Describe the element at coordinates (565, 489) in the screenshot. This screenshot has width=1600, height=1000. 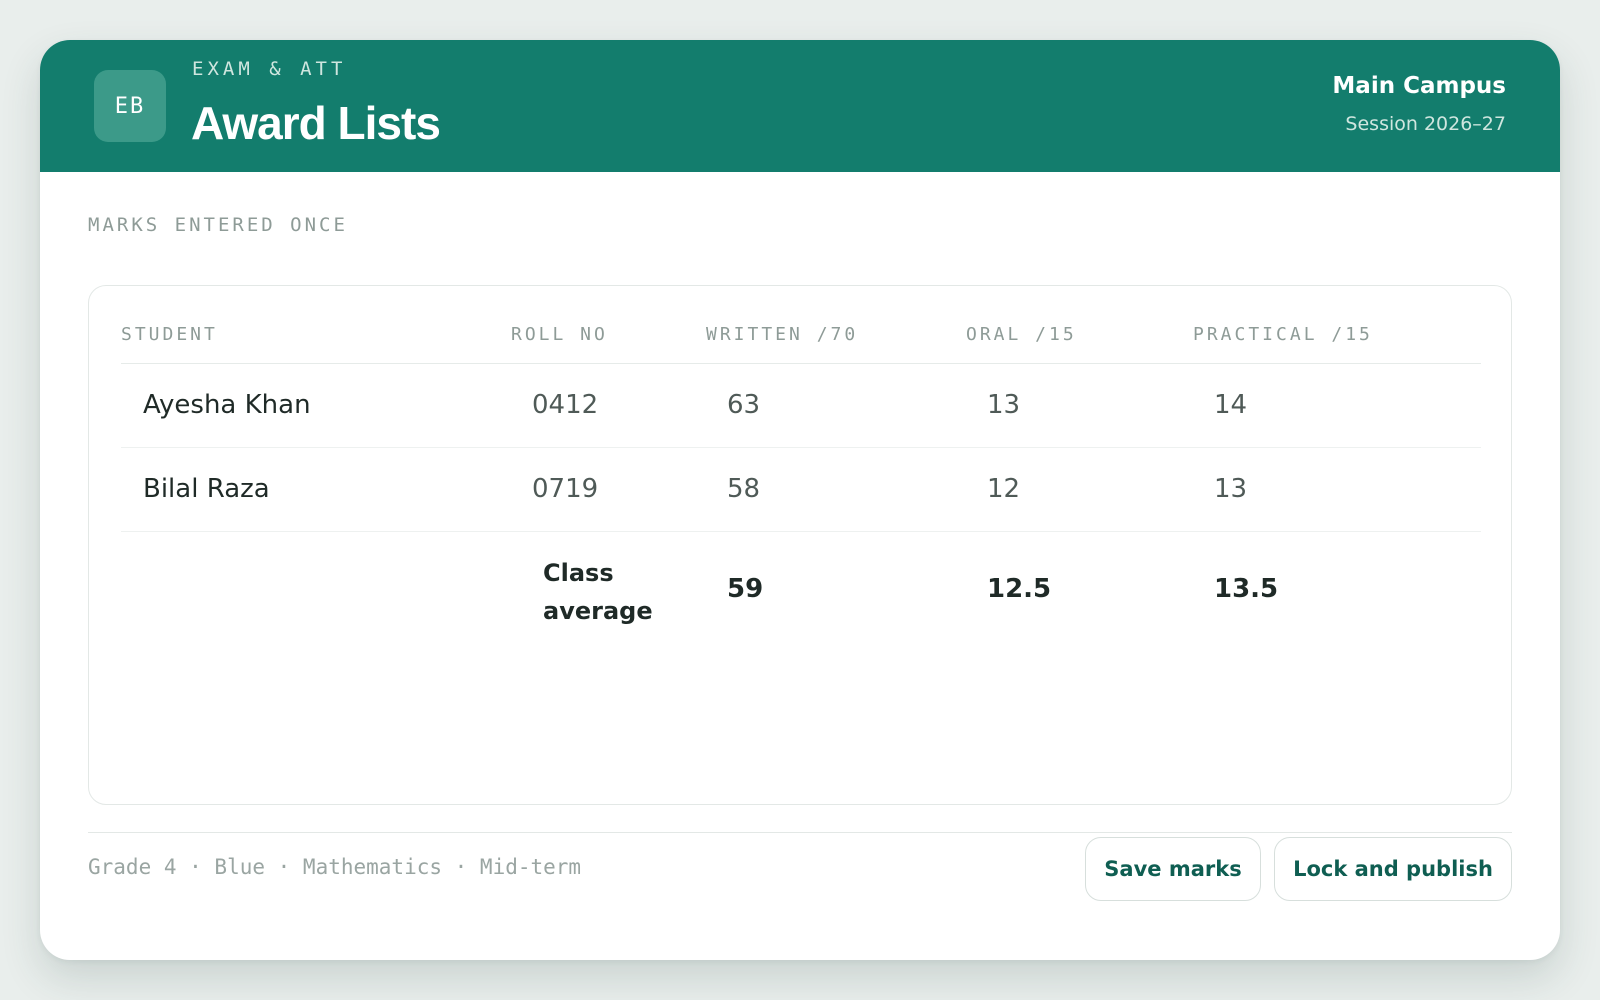
I see `roll-number: 0719` at that location.